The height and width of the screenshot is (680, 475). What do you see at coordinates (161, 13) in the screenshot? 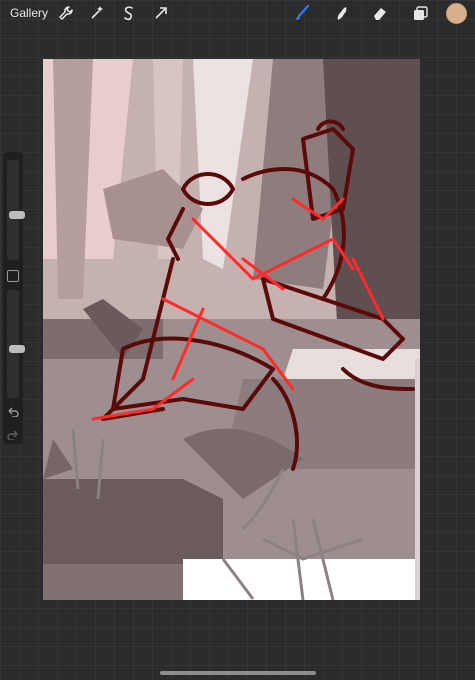
I see `transform-arrow-icon` at bounding box center [161, 13].